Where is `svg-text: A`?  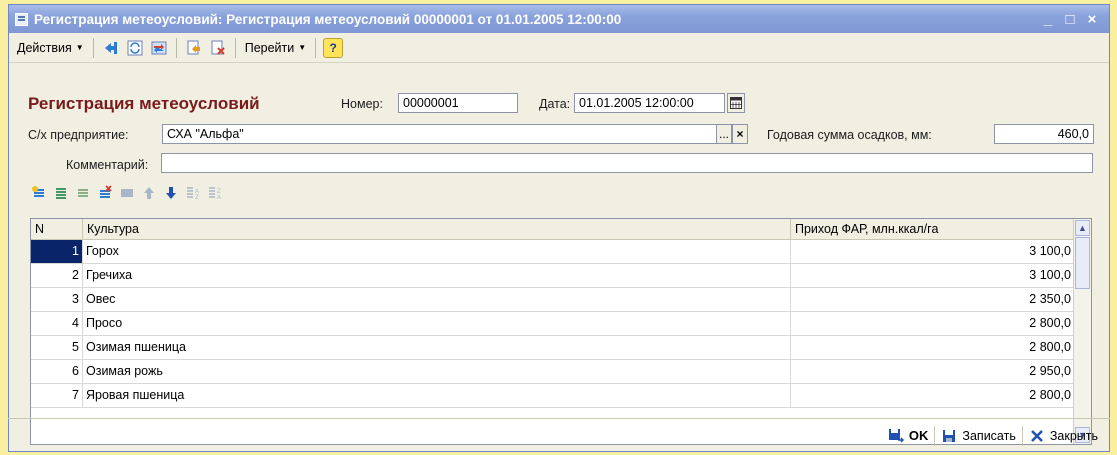 svg-text: A is located at coordinates (219, 198).